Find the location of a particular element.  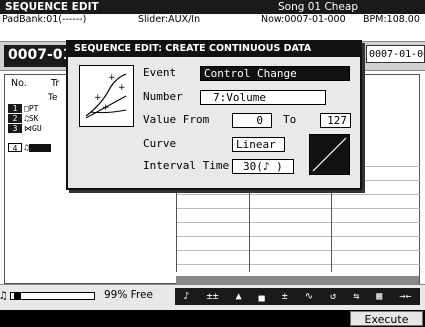

value-from-label: Value From is located at coordinates (176, 119).